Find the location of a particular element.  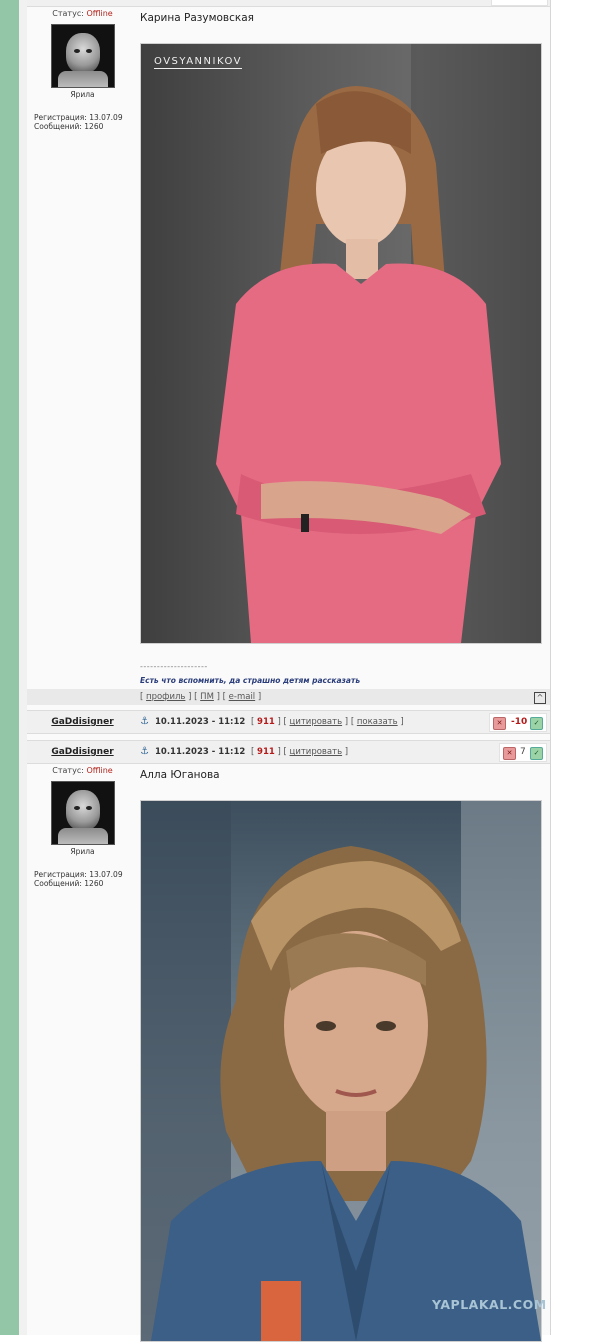

previous-rating-box is located at coordinates (519, 3).